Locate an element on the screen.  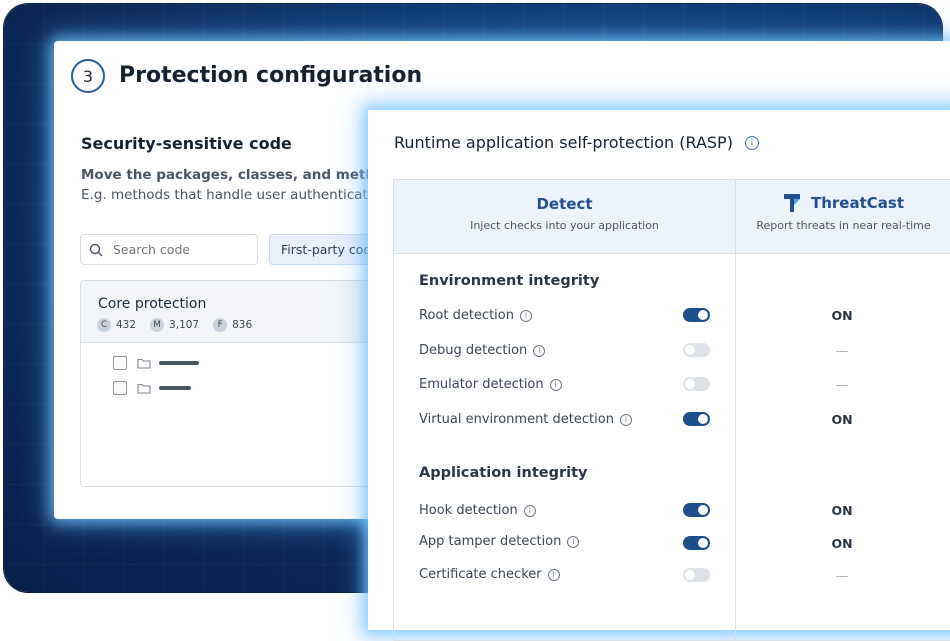
certificate-checker-label: Certificate checker is located at coordinates (480, 574).